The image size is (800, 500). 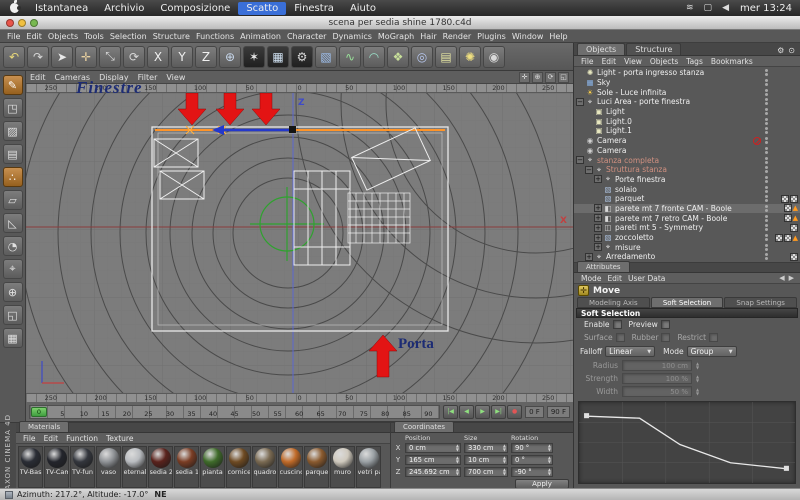 What do you see at coordinates (278, 56) in the screenshot?
I see `render-to-picture-viewer-button: ▦` at bounding box center [278, 56].